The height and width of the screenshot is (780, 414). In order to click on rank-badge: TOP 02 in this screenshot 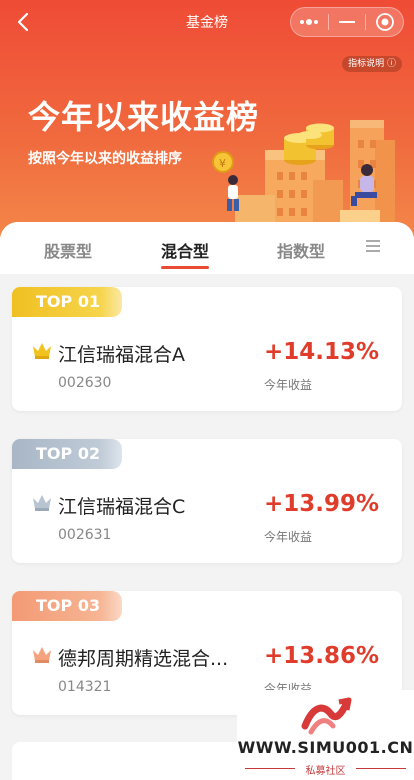, I will do `click(67, 454)`.